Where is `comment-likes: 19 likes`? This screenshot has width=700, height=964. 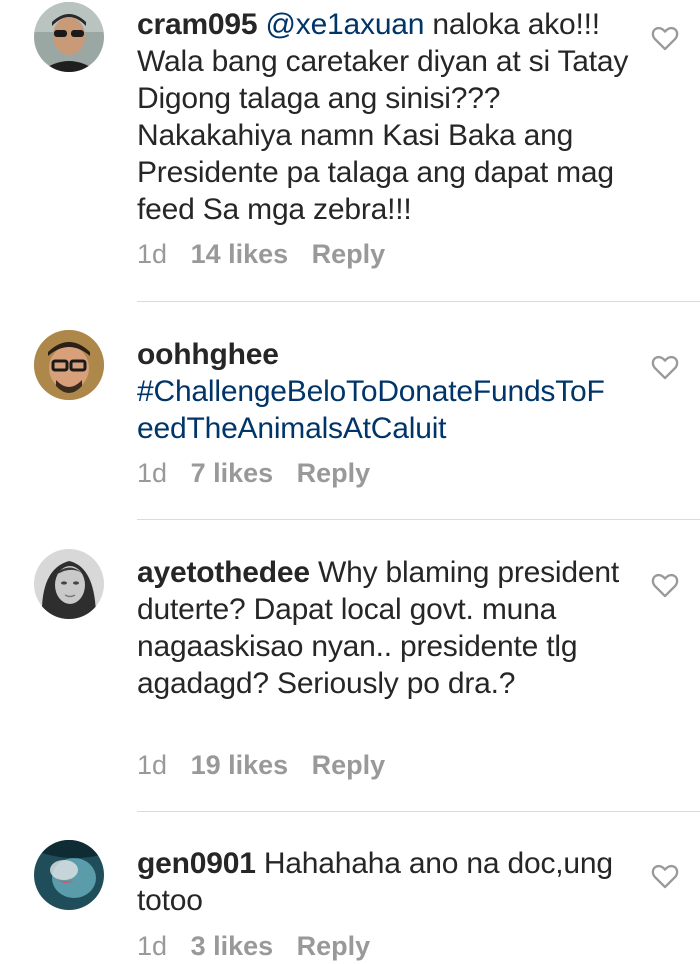
comment-likes: 19 likes is located at coordinates (240, 765).